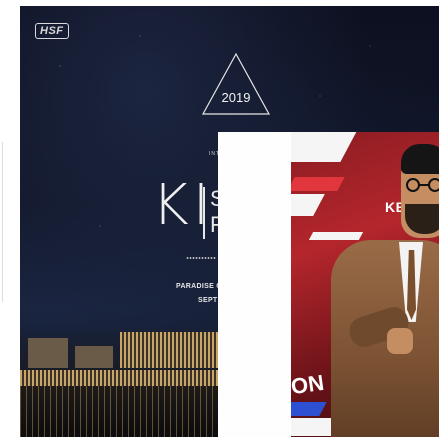 The height and width of the screenshot is (437, 439). I want to click on glasses-icon, so click(422, 185).